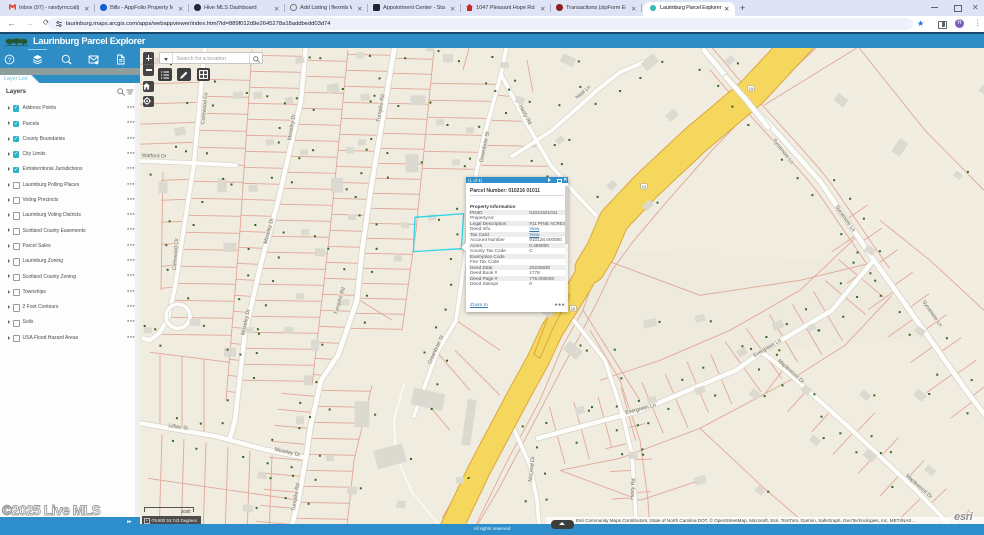 This screenshot has height=535, width=984. What do you see at coordinates (153, 156) in the screenshot?
I see `svg-text: Watford Dr` at bounding box center [153, 156].